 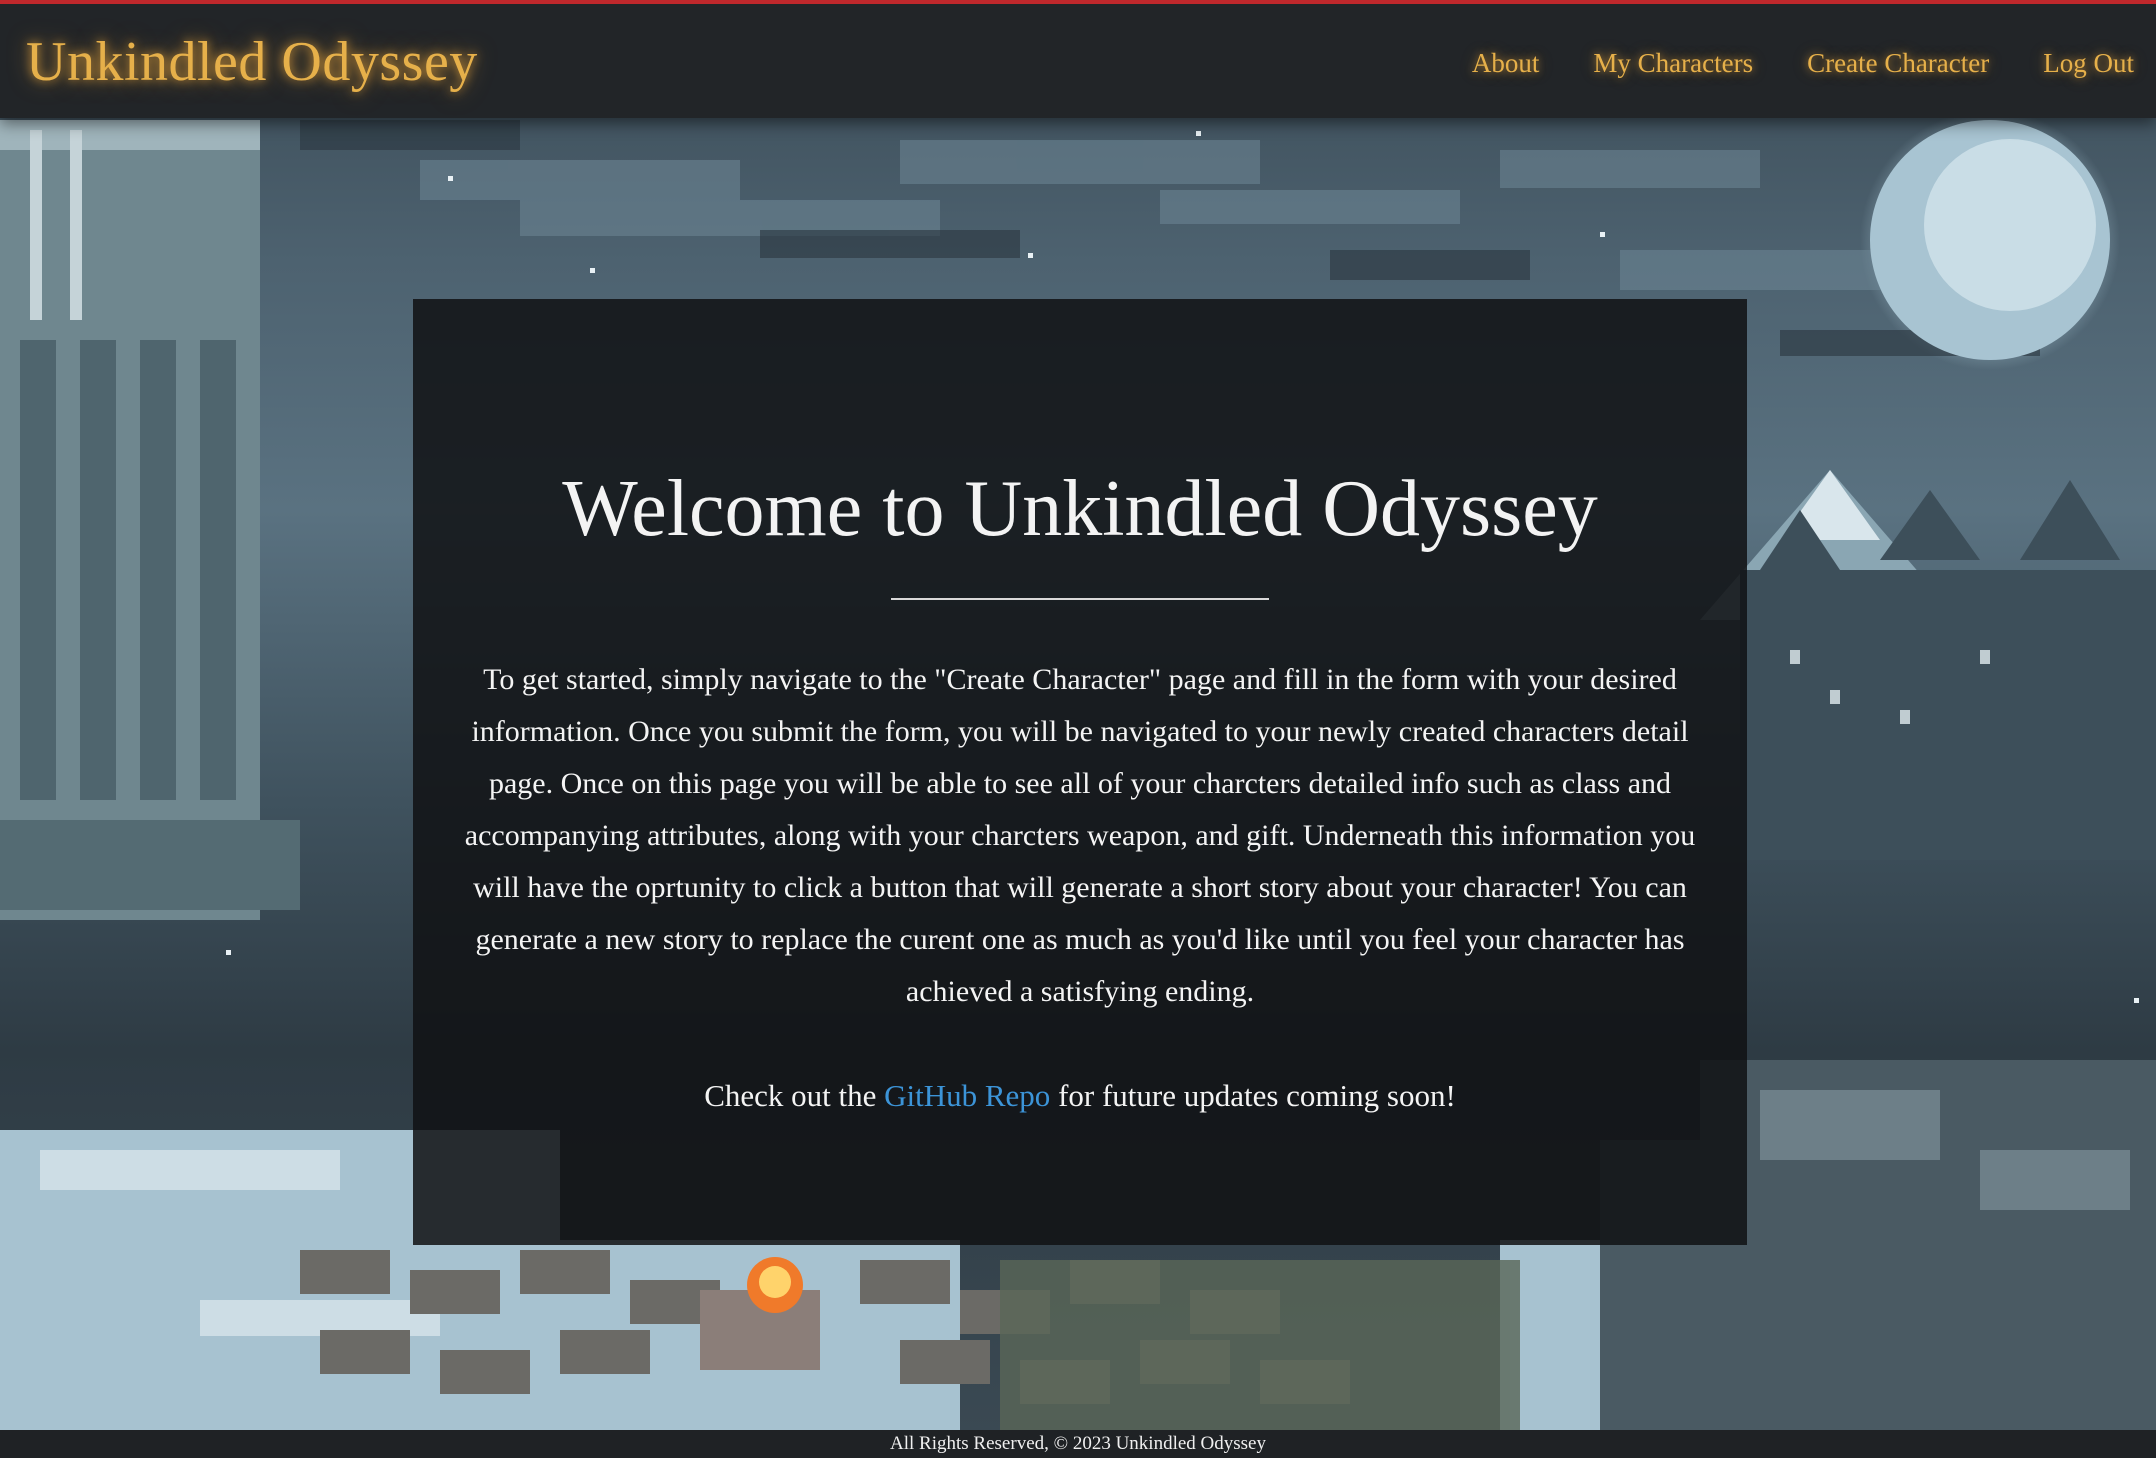 I want to click on nav-log-out-link: Log Out, so click(x=2088, y=63).